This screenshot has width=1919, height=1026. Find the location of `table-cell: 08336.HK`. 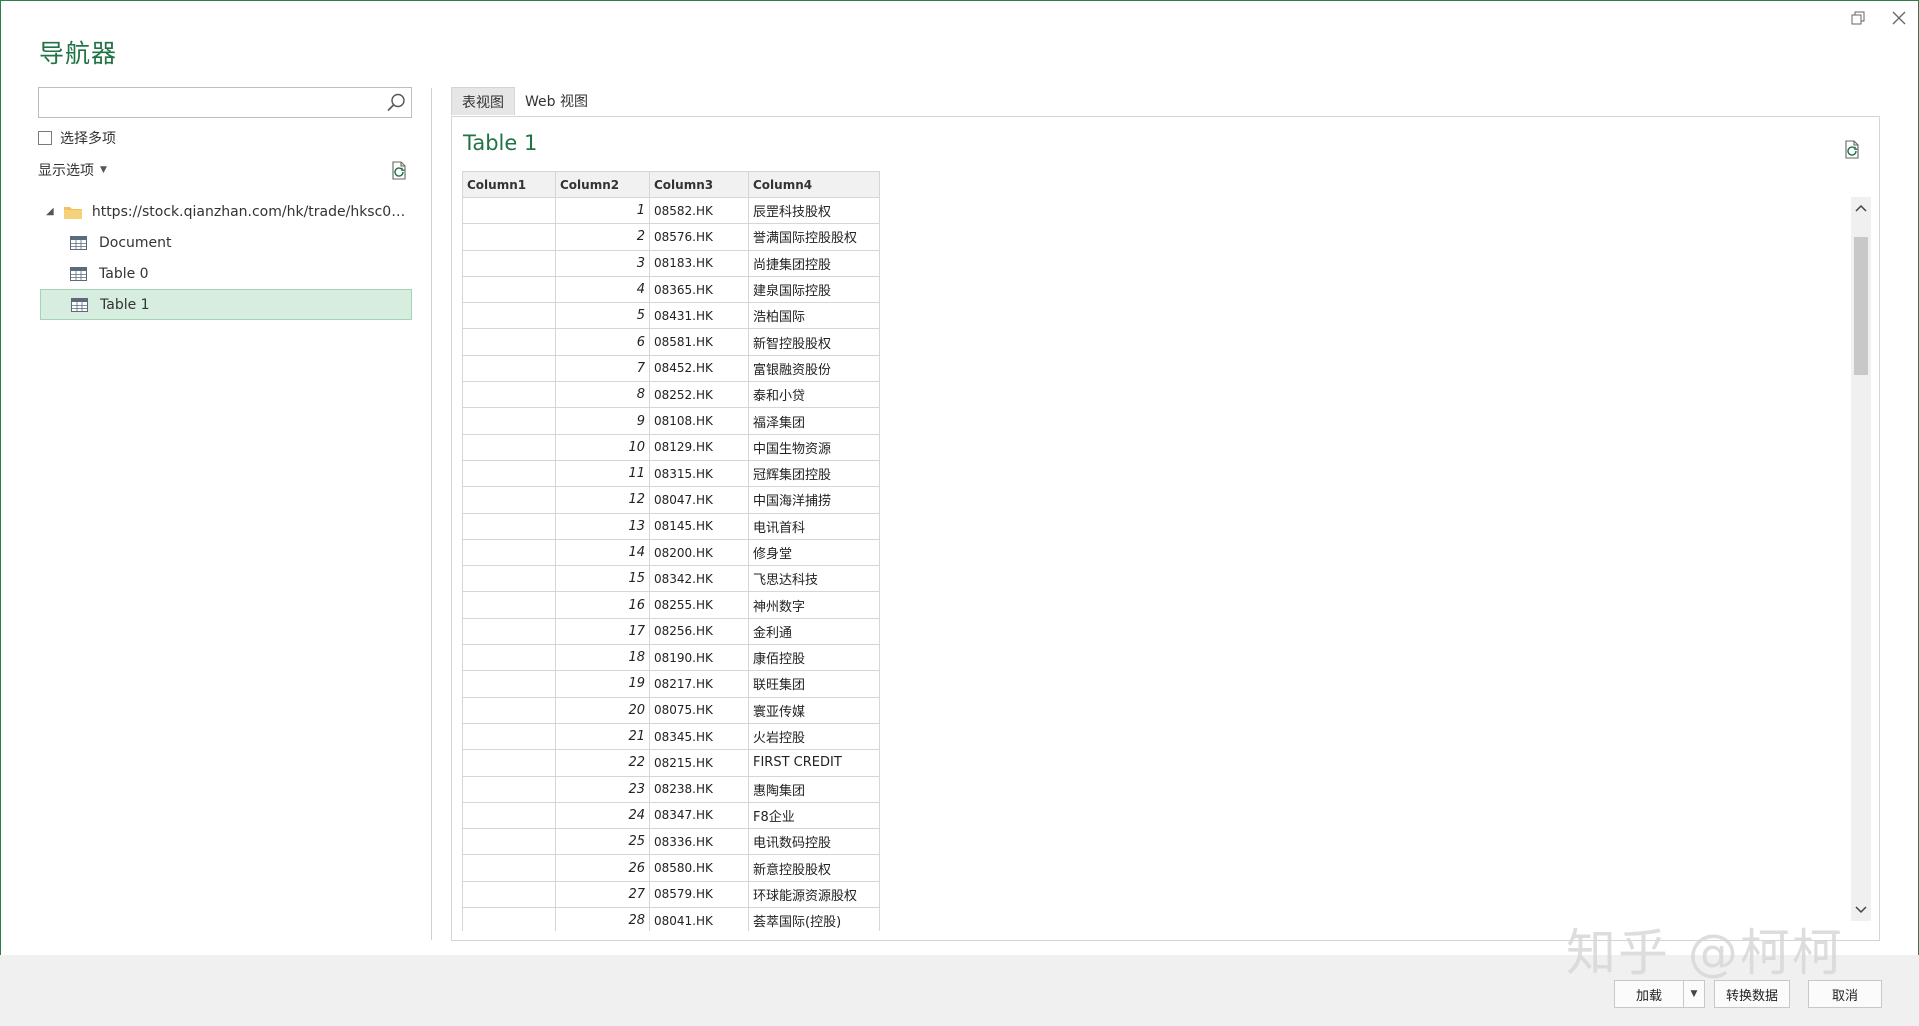

table-cell: 08336.HK is located at coordinates (699, 842).